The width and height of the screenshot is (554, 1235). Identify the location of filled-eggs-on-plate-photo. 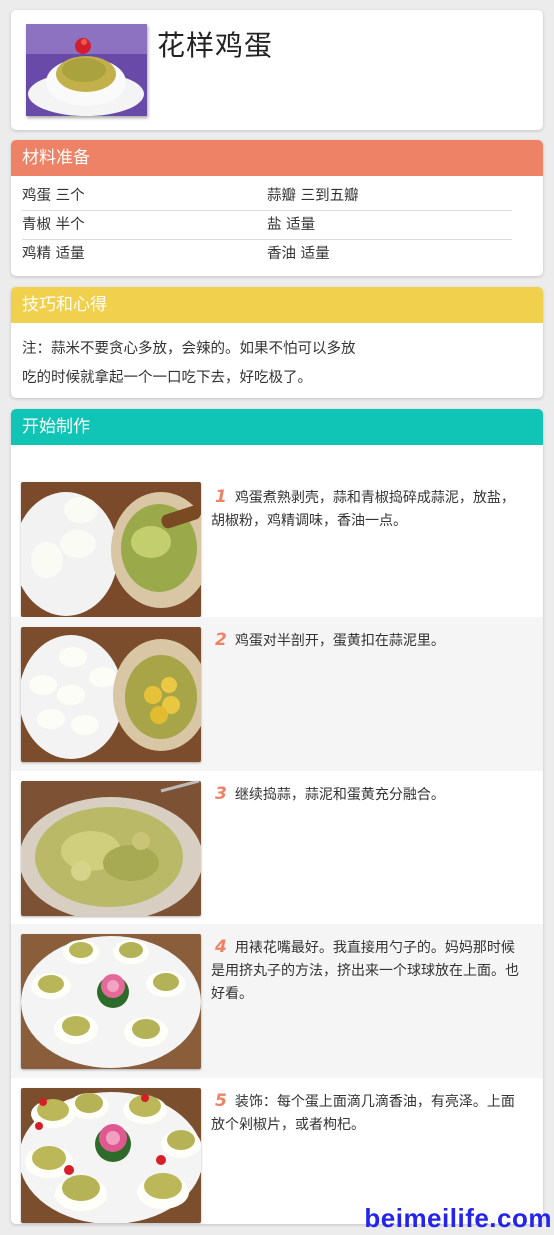
(111, 1001).